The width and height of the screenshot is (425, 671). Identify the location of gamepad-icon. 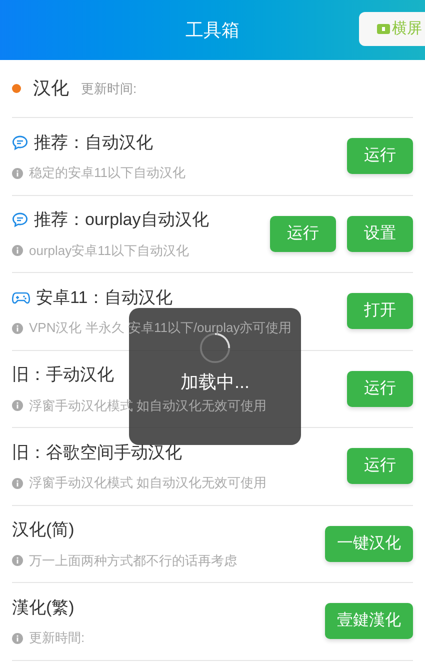
(21, 297).